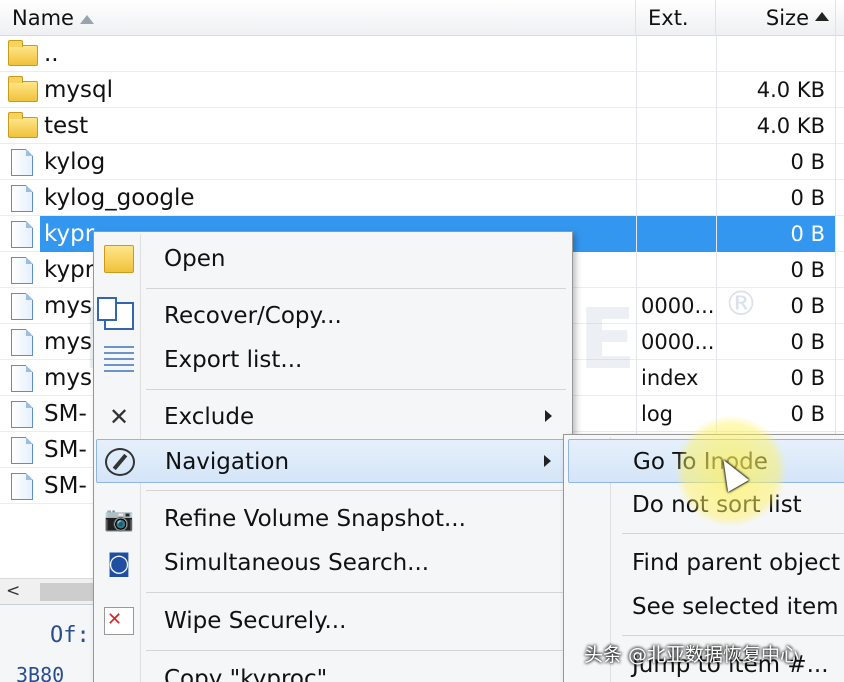 This screenshot has width=844, height=682. Describe the element at coordinates (422, 90) in the screenshot. I see `table-row: mysql 4.0 KB` at that location.